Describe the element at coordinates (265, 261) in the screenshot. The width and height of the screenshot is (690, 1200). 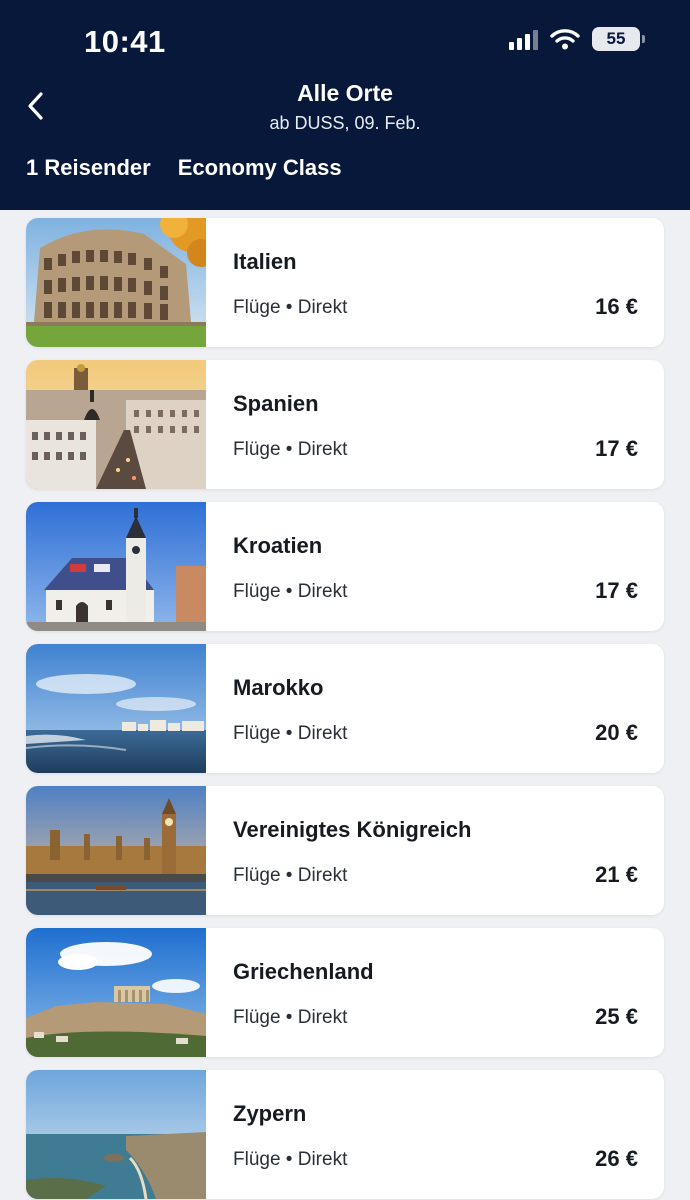
I see `destination-name: Italien` at that location.